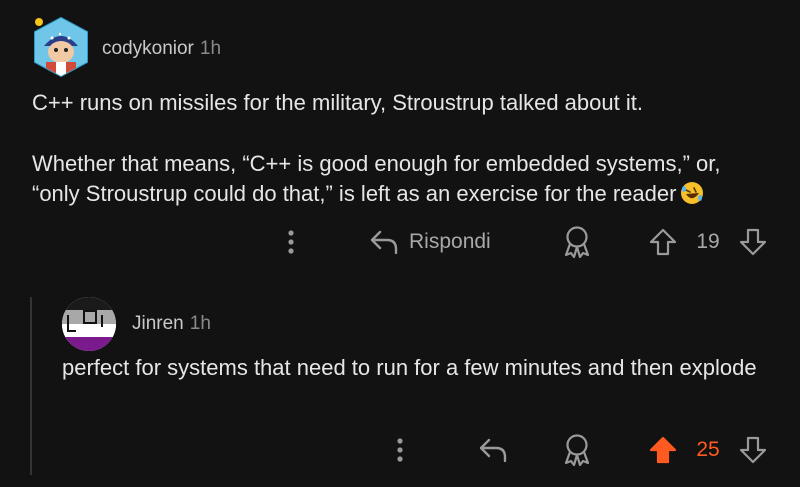 The width and height of the screenshot is (800, 487). What do you see at coordinates (692, 193) in the screenshot?
I see `rolling-on-floor-laughing-emoji` at bounding box center [692, 193].